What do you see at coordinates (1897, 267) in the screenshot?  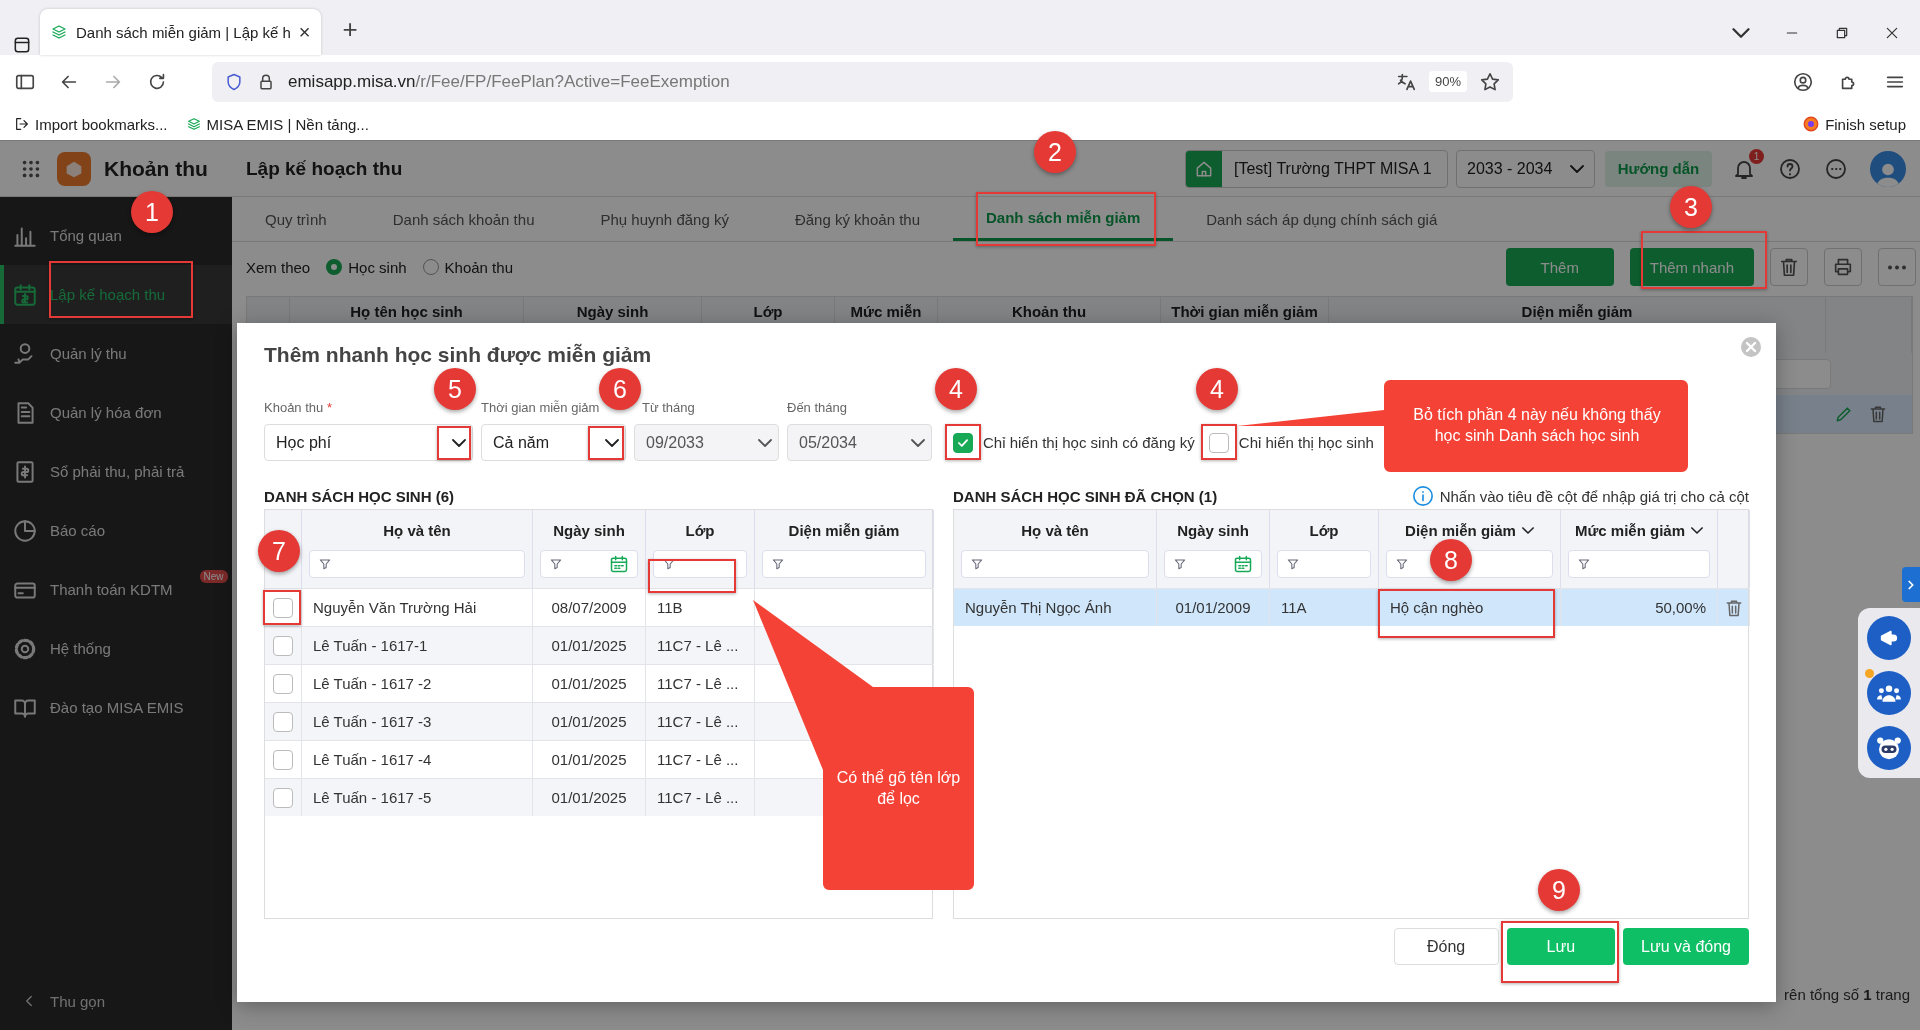 I see `more-button` at bounding box center [1897, 267].